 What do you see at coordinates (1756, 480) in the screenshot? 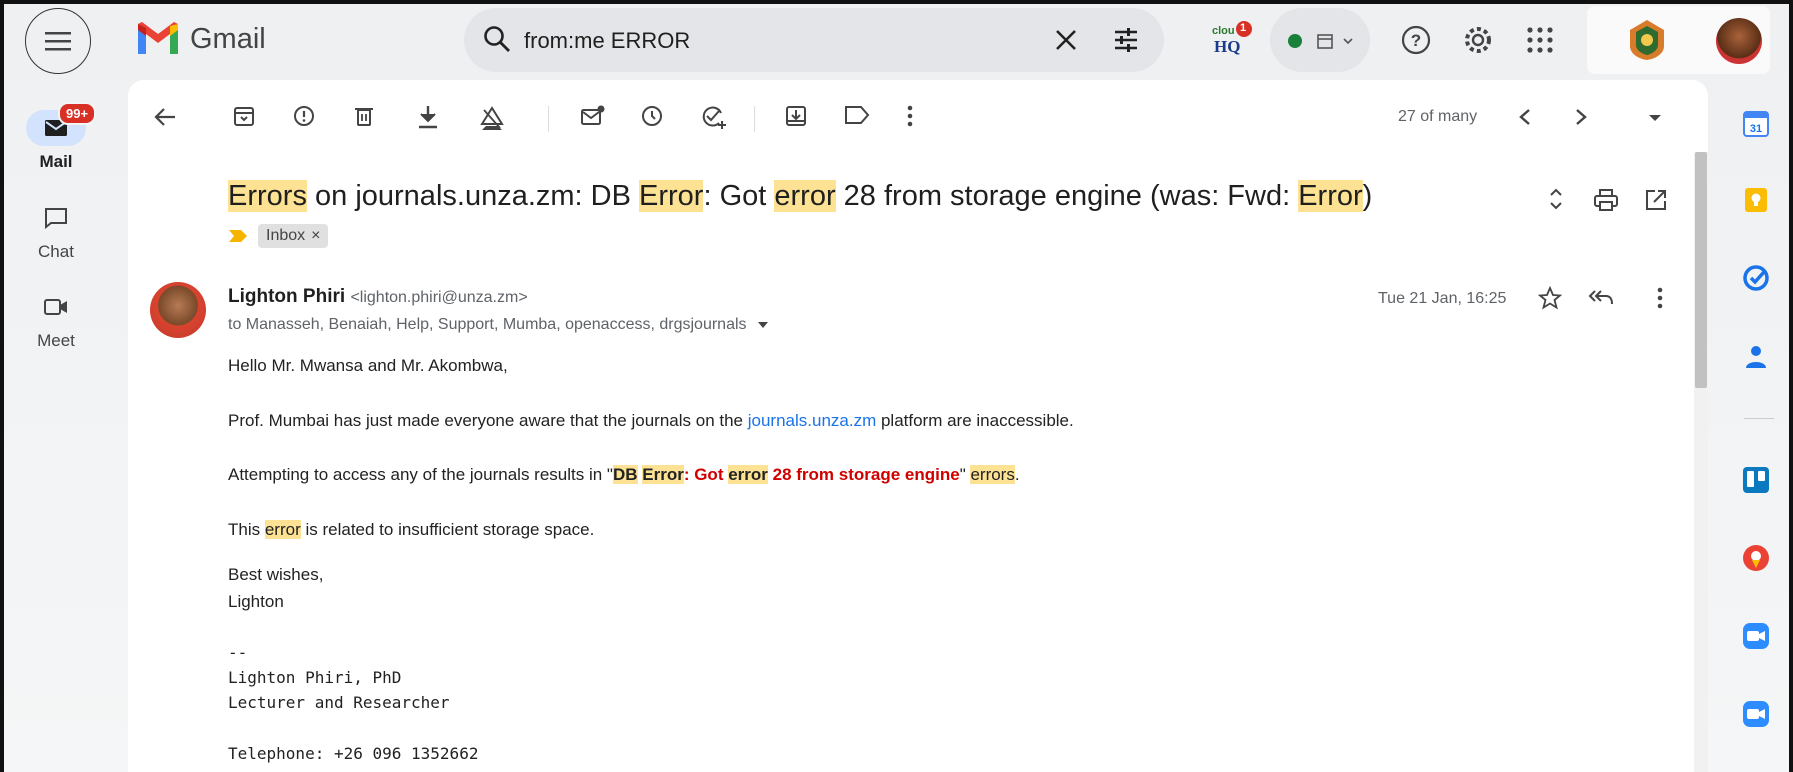
I see `trello-icon` at bounding box center [1756, 480].